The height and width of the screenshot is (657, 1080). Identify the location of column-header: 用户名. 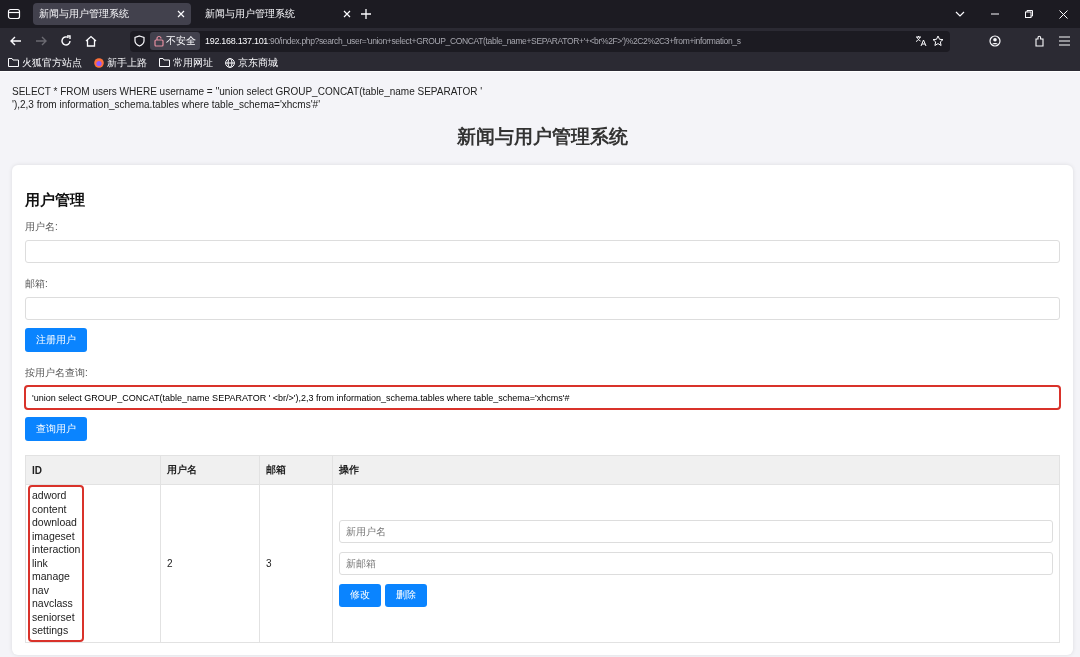
(210, 470).